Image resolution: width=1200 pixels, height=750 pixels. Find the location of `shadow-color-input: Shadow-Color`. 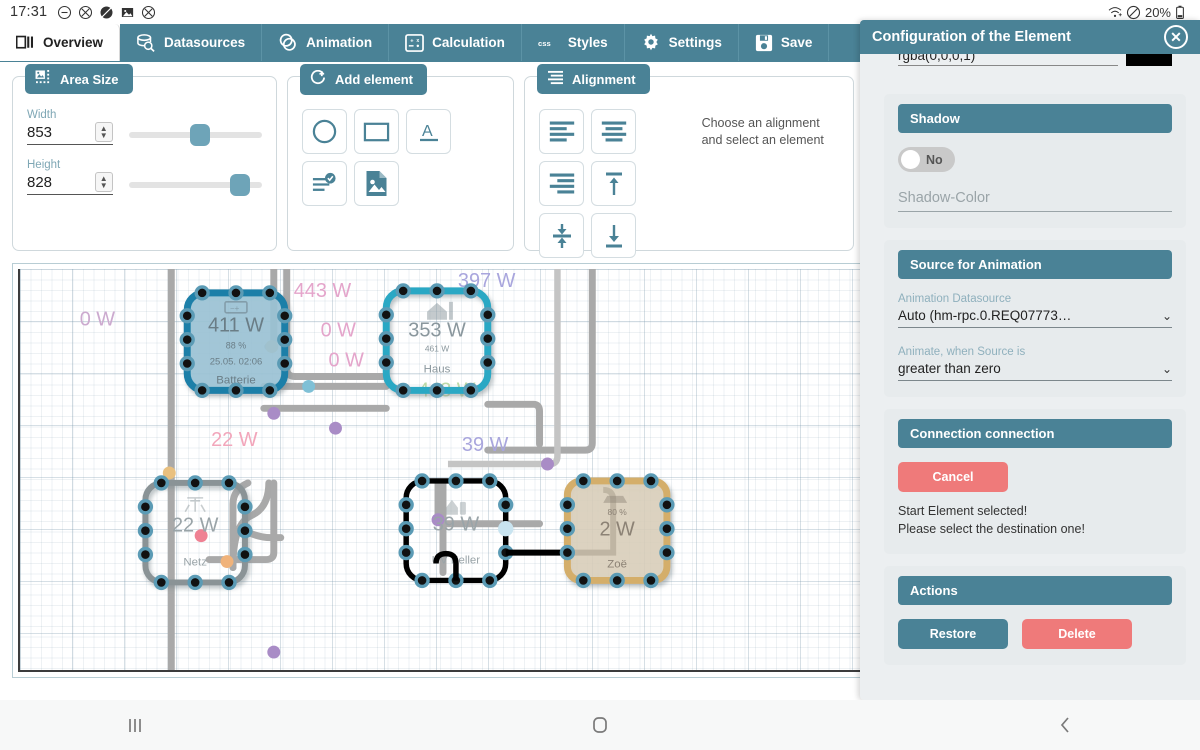

shadow-color-input: Shadow-Color is located at coordinates (1035, 200).